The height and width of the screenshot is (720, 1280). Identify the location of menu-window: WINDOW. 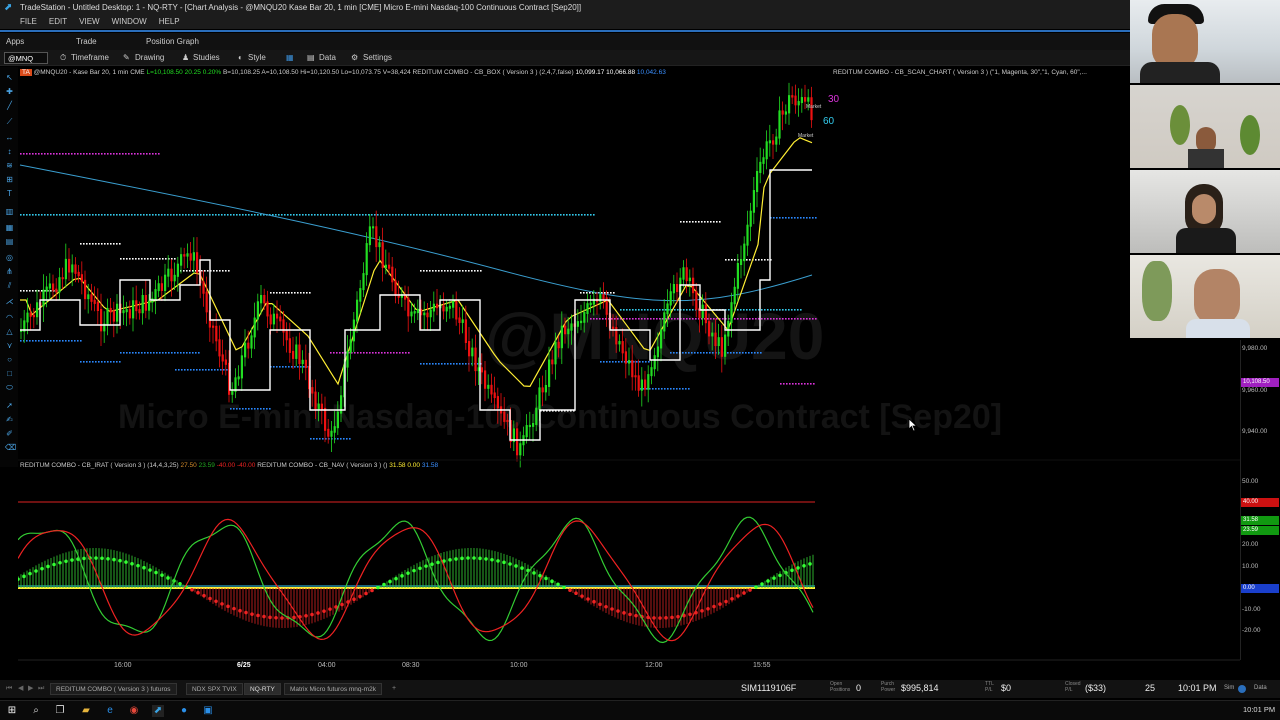
(129, 22).